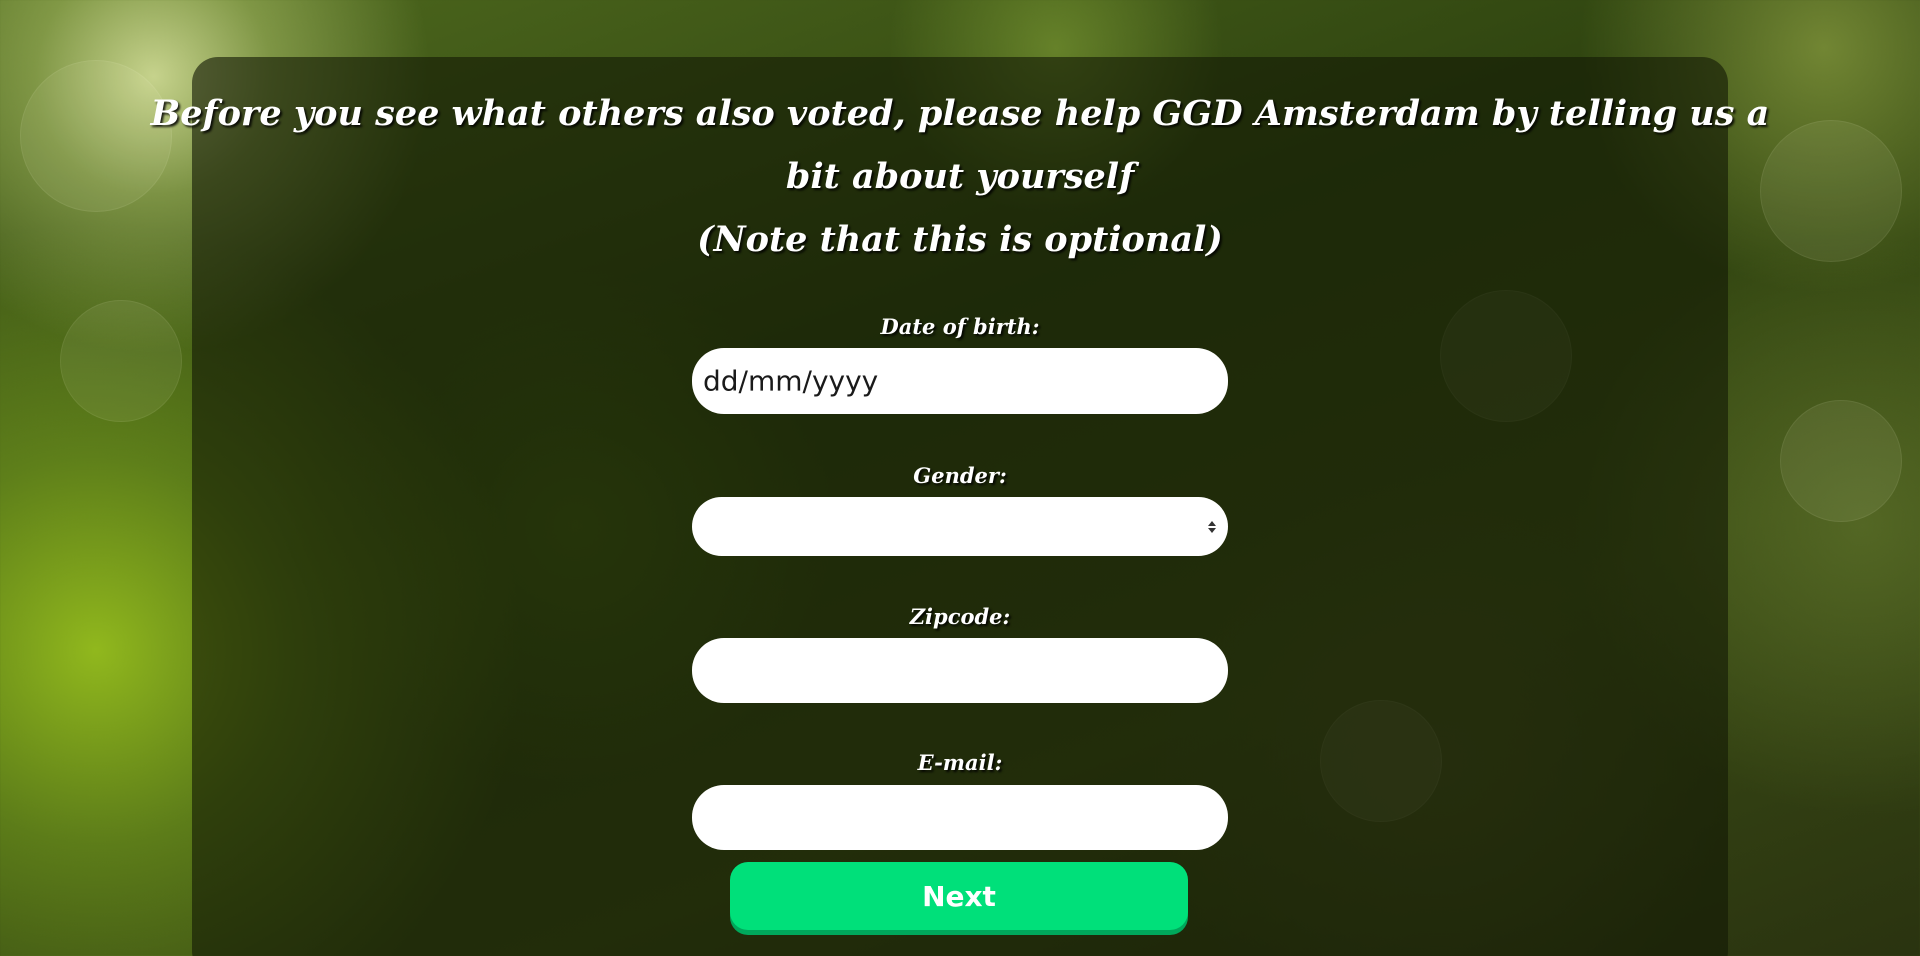  What do you see at coordinates (960, 326) in the screenshot?
I see `dob-label: Date of birth:` at bounding box center [960, 326].